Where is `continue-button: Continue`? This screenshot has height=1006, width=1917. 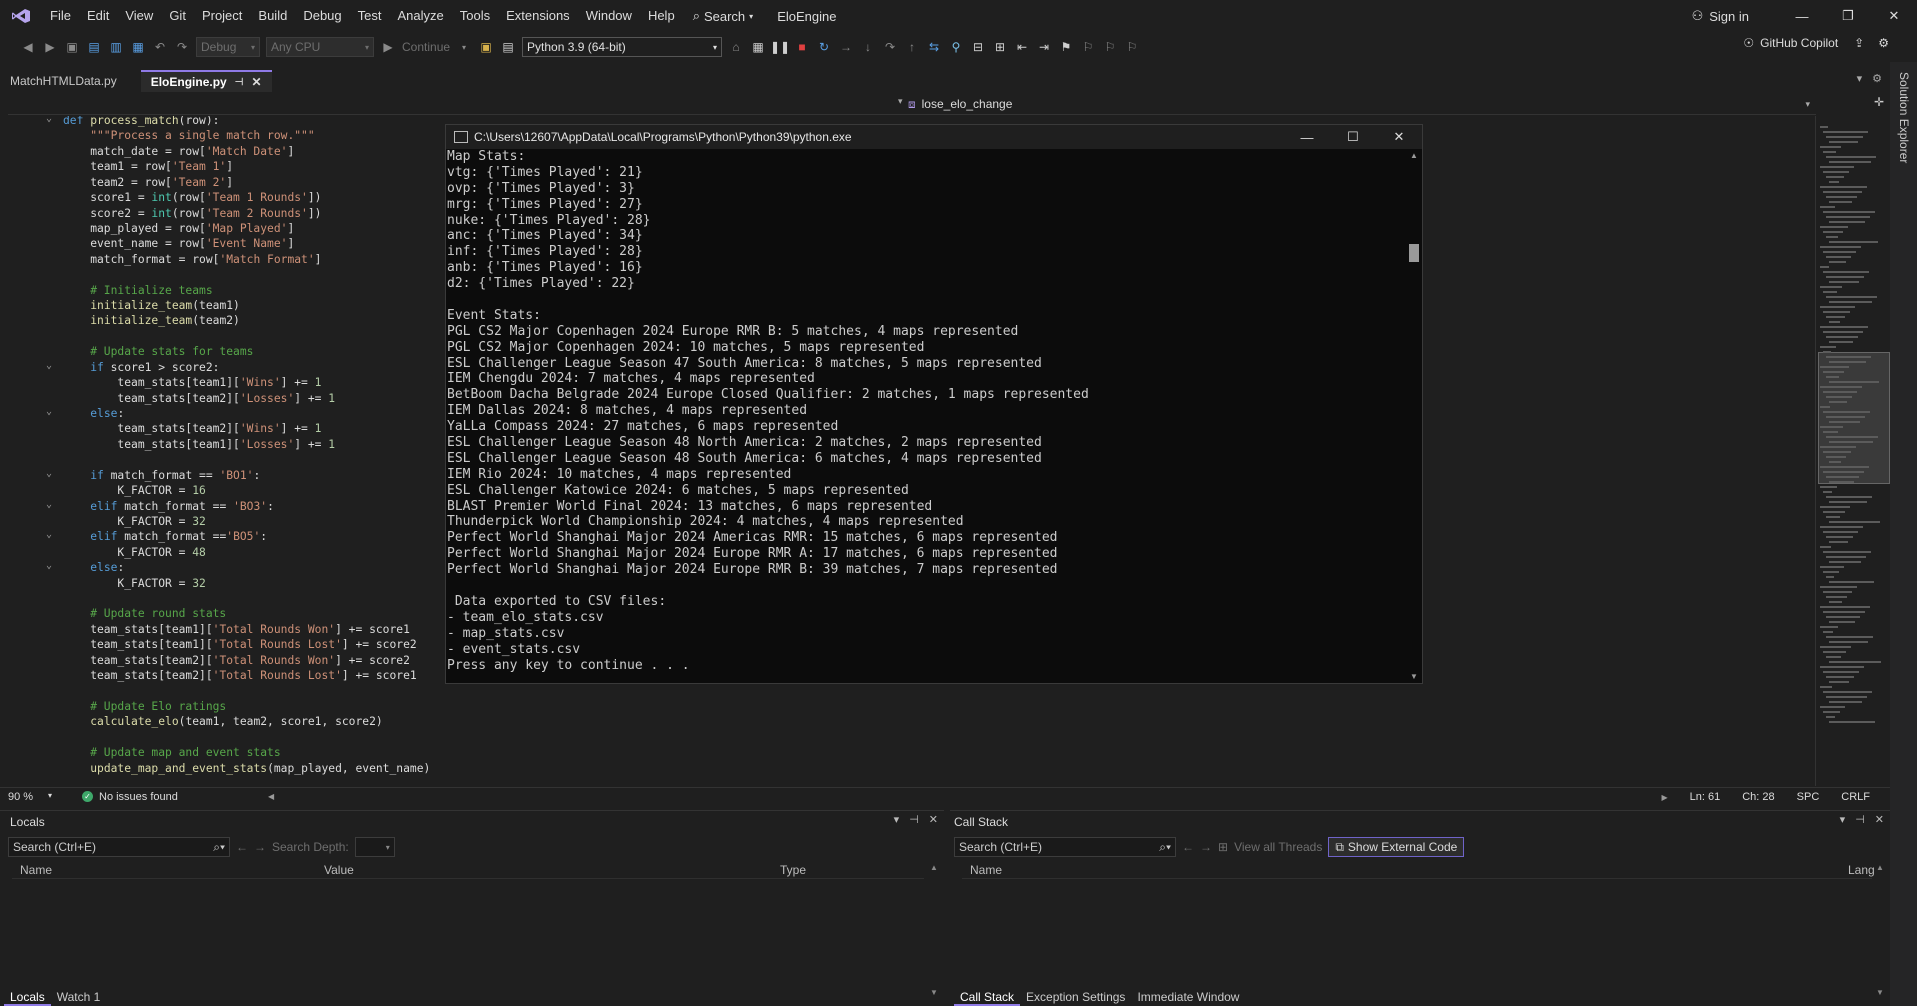 continue-button: Continue is located at coordinates (426, 47).